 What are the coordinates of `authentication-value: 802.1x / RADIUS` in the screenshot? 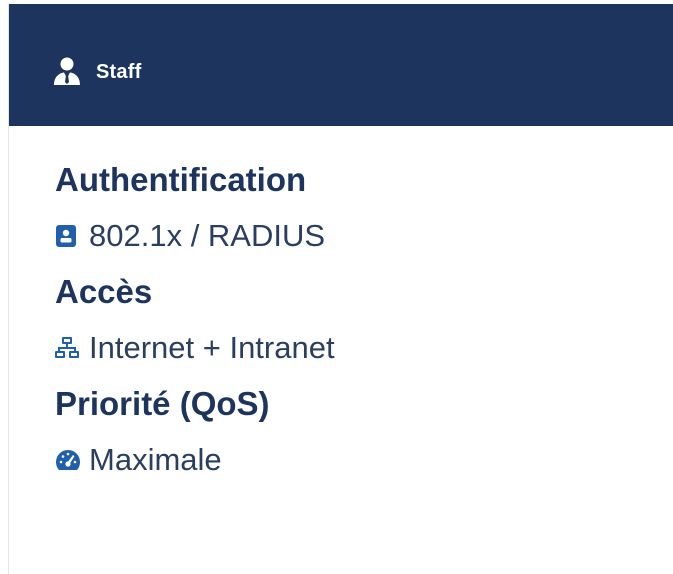 It's located at (207, 235).